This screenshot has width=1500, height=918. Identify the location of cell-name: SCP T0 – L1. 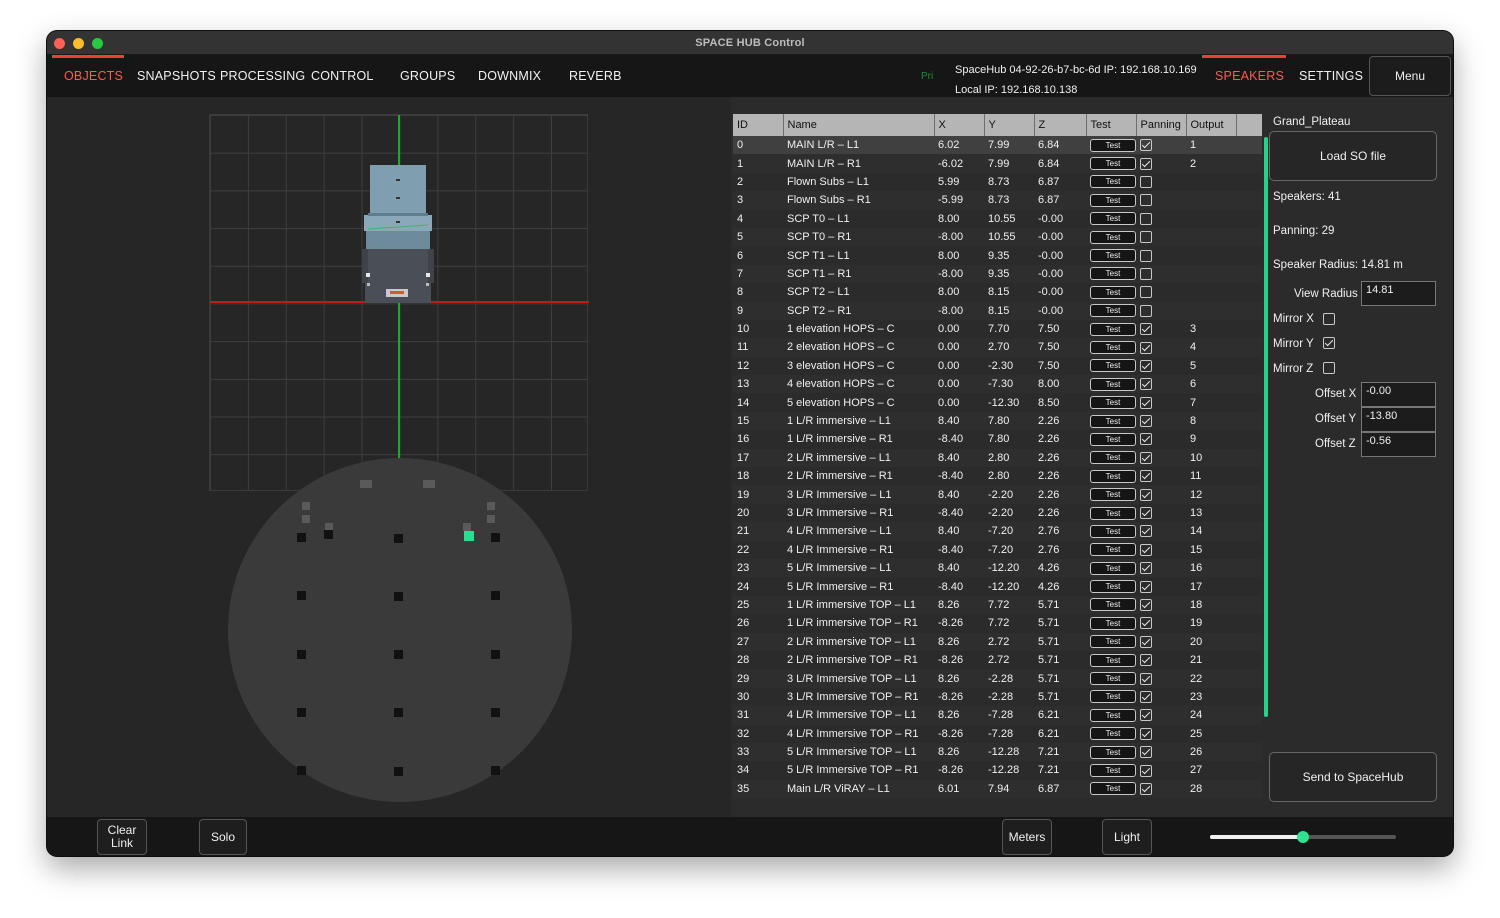
(858, 219).